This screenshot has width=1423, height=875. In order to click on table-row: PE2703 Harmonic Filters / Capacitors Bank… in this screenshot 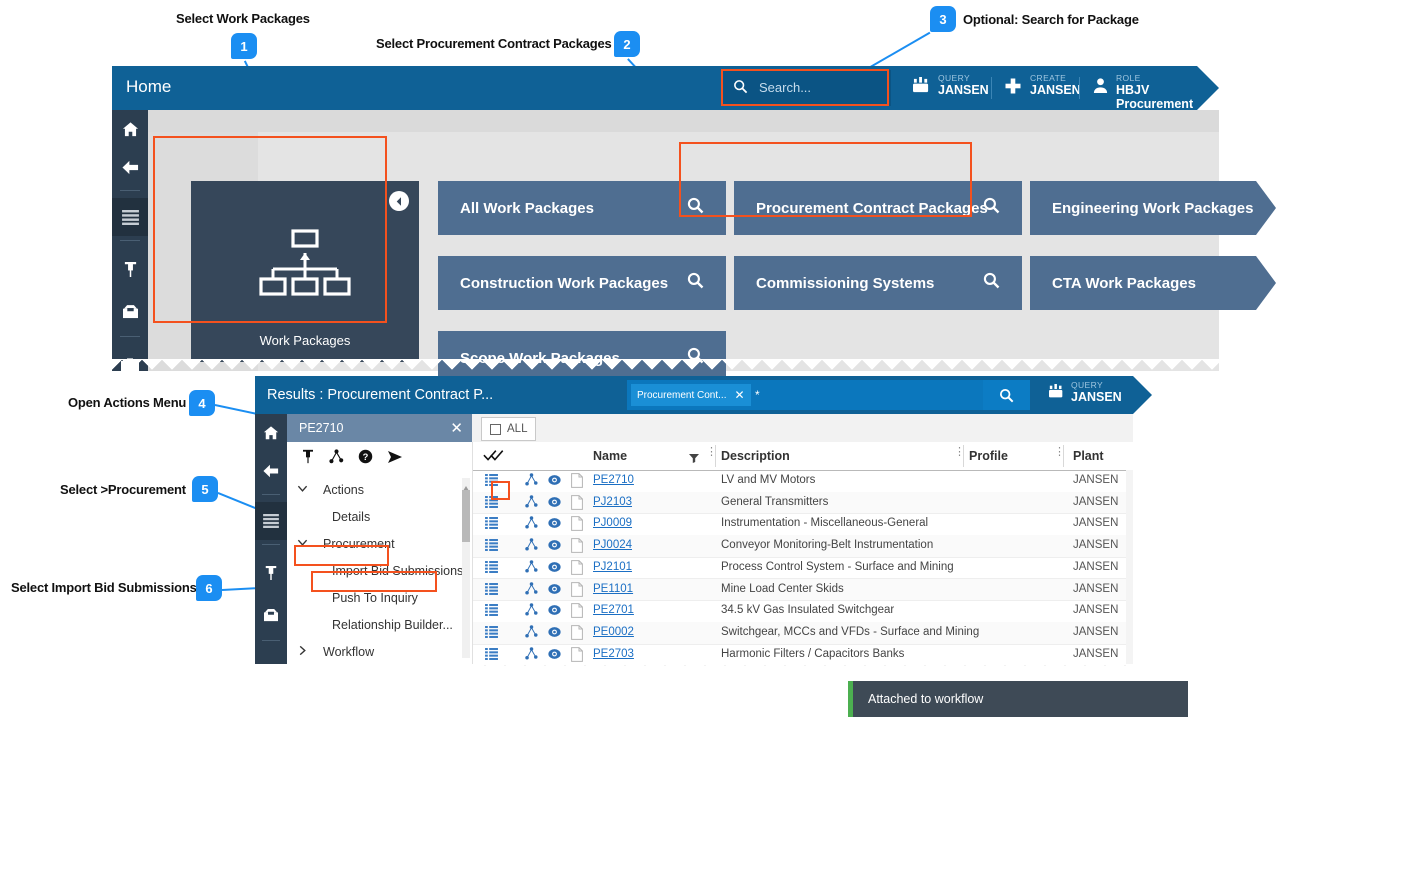, I will do `click(803, 655)`.